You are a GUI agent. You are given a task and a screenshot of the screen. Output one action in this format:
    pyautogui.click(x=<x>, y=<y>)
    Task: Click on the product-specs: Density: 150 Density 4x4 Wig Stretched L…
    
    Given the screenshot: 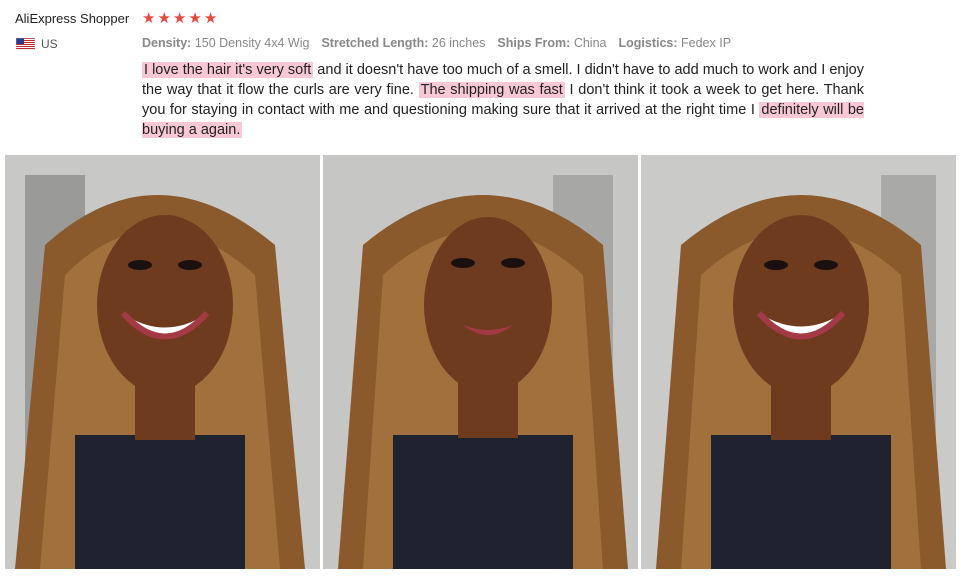 What is the action you would take?
    pyautogui.click(x=436, y=43)
    